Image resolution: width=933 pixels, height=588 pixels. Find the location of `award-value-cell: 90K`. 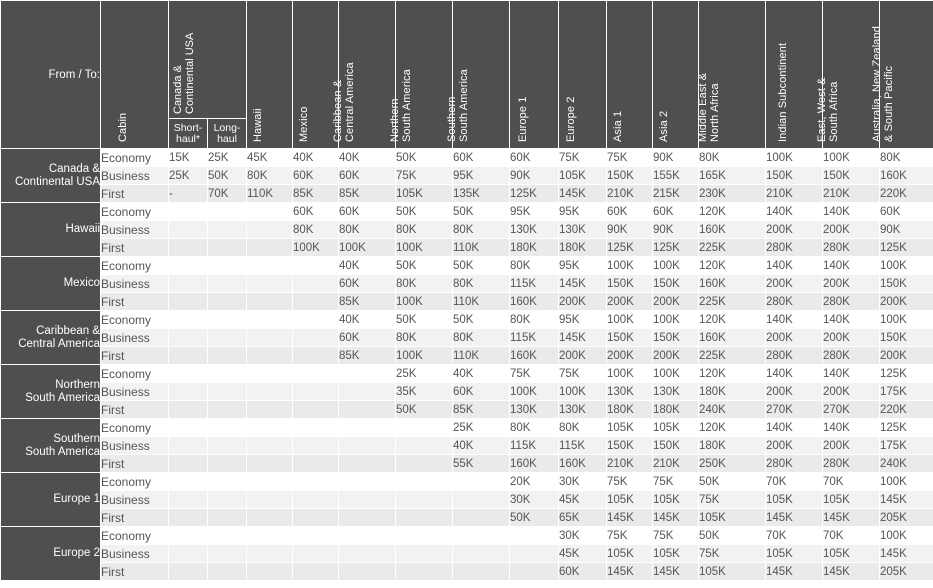

award-value-cell: 90K is located at coordinates (675, 229).